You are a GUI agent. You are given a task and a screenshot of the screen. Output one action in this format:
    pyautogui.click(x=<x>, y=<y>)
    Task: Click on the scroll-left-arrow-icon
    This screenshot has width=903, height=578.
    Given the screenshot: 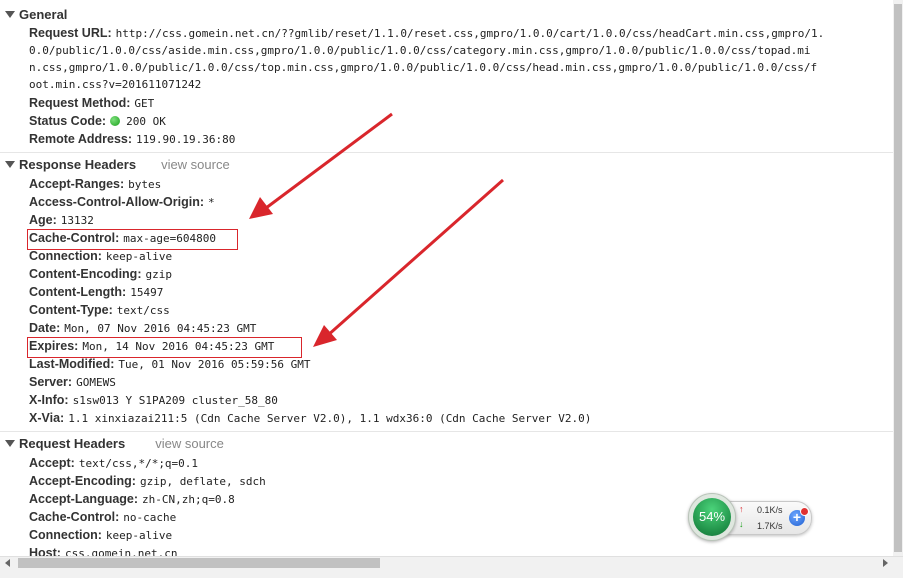 What is the action you would take?
    pyautogui.click(x=8, y=563)
    